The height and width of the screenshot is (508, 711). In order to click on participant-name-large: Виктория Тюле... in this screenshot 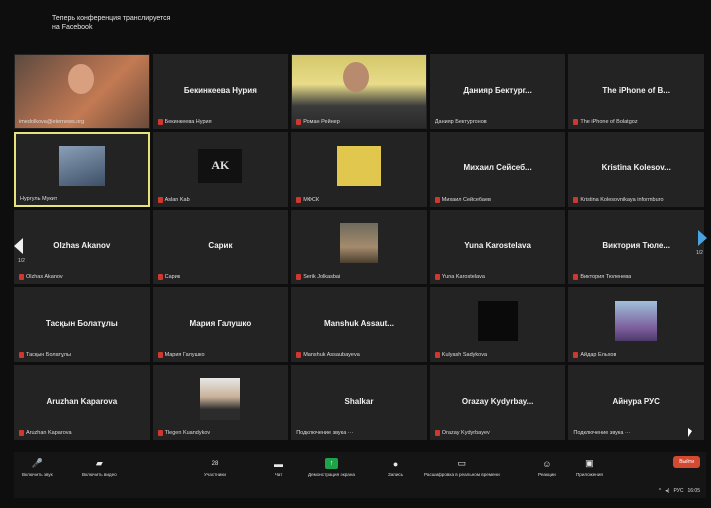, I will do `click(636, 246)`.